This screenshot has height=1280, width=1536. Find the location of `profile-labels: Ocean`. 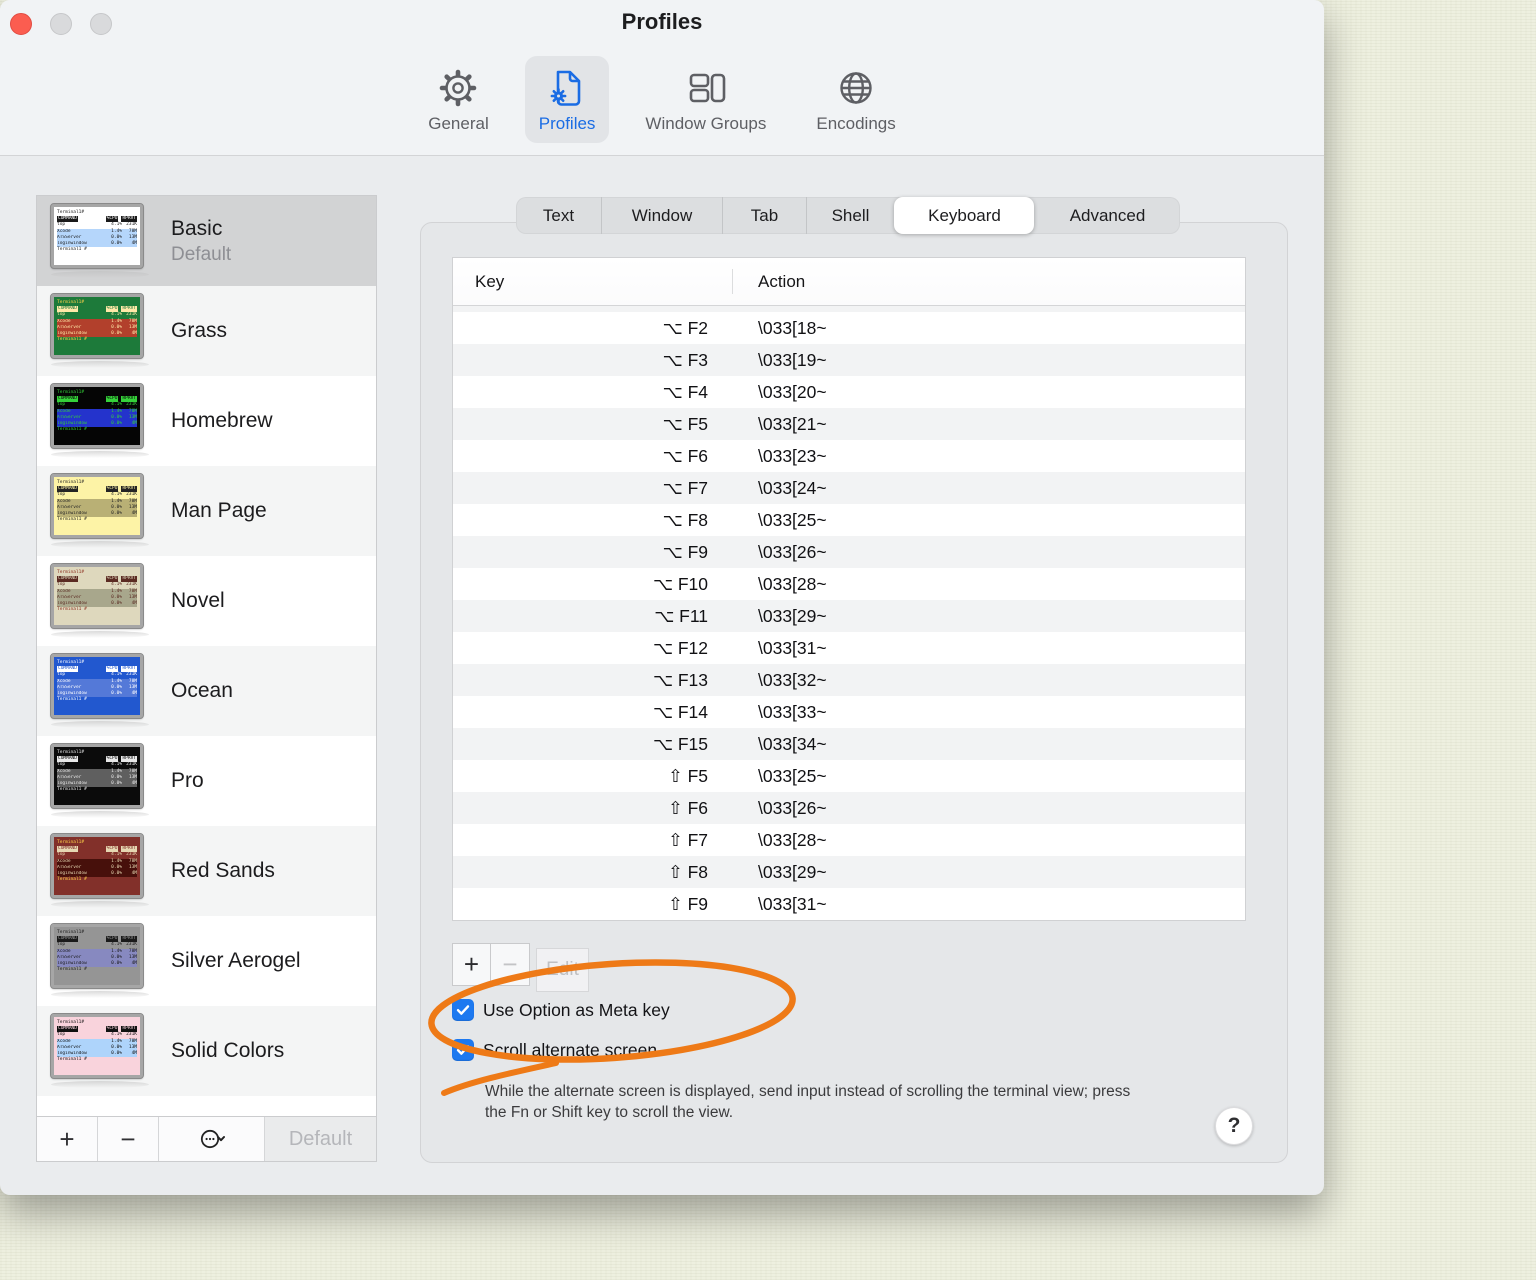

profile-labels: Ocean is located at coordinates (202, 691).